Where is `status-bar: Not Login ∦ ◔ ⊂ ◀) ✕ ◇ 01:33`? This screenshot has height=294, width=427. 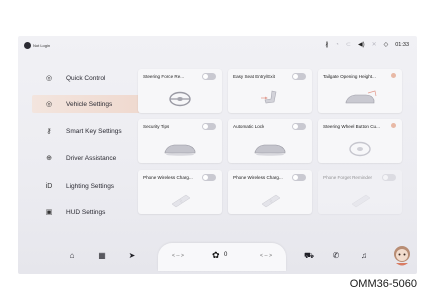 status-bar: Not Login ∦ ◔ ⊂ ◀) ✕ ◇ 01:33 is located at coordinates (217, 46).